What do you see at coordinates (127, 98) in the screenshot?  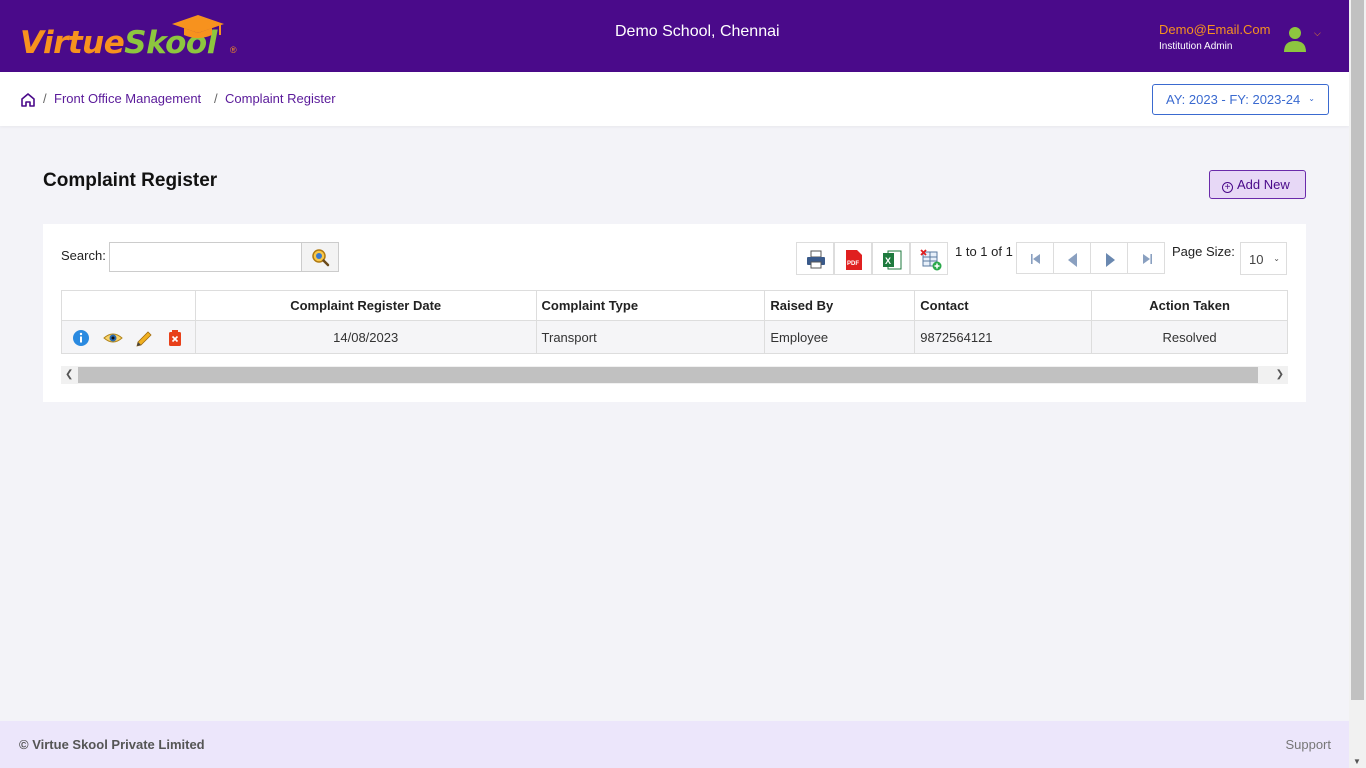 I see `breadcrumb-front-office: Front Office Management` at bounding box center [127, 98].